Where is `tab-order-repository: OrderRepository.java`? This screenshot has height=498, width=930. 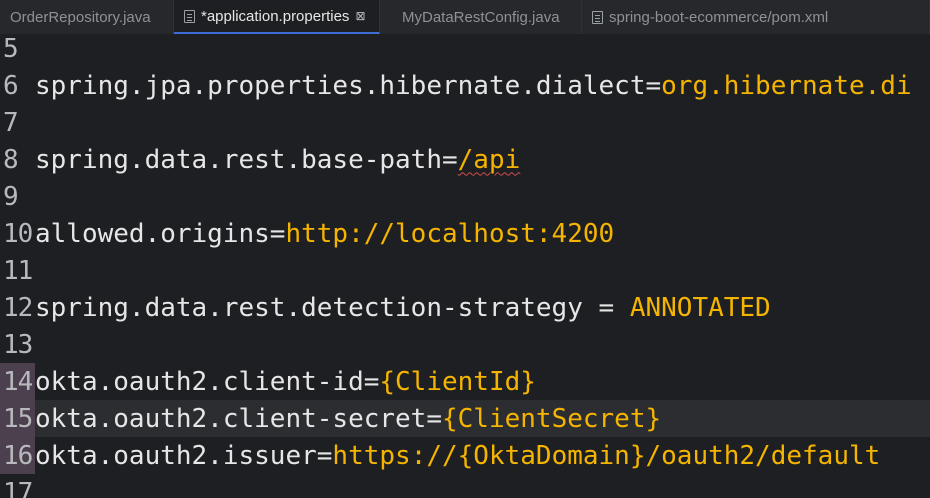
tab-order-repository: OrderRepository.java is located at coordinates (87, 17).